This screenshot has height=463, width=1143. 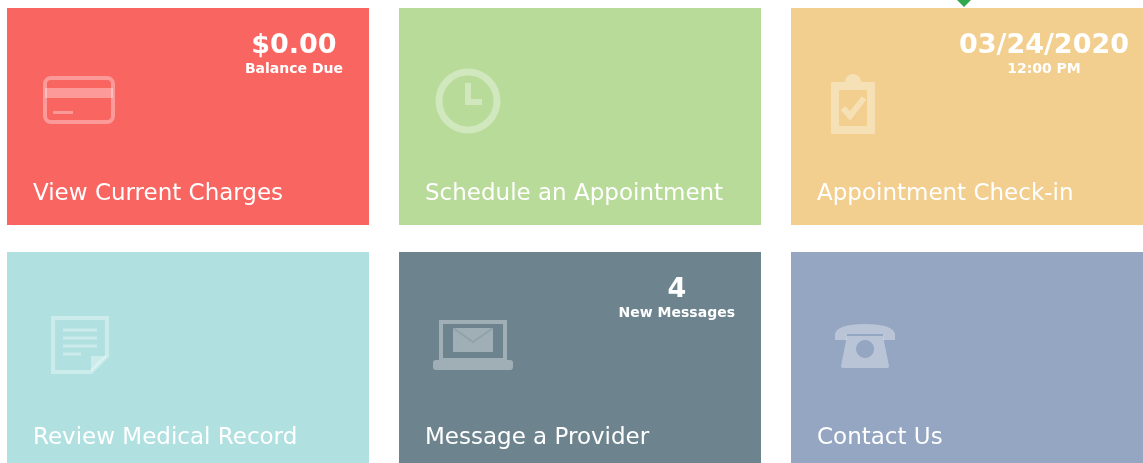 What do you see at coordinates (946, 192) in the screenshot?
I see `tile-title: Appointment Check-in` at bounding box center [946, 192].